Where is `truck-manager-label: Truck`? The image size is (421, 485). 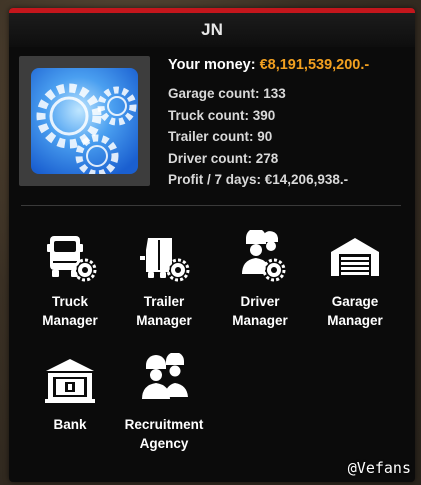
truck-manager-label: Truck is located at coordinates (70, 301).